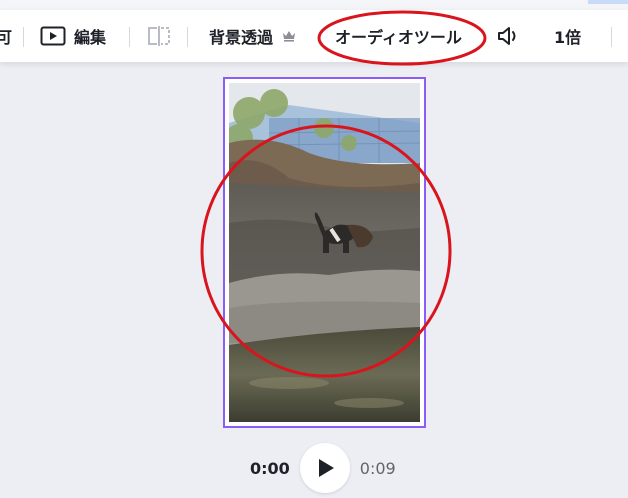 The height and width of the screenshot is (498, 628). What do you see at coordinates (314, 5) in the screenshot?
I see `top-strip` at bounding box center [314, 5].